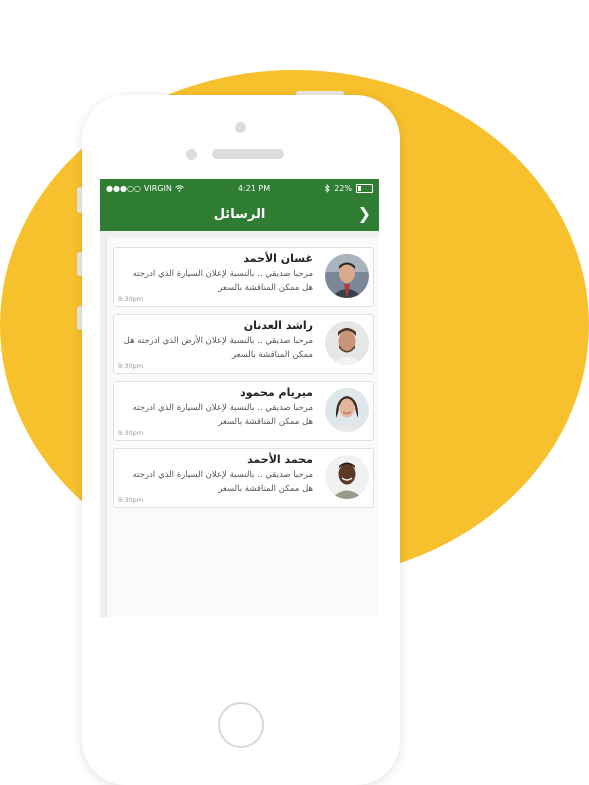  What do you see at coordinates (254, 188) in the screenshot?
I see `status-time: 4:21 PM` at bounding box center [254, 188].